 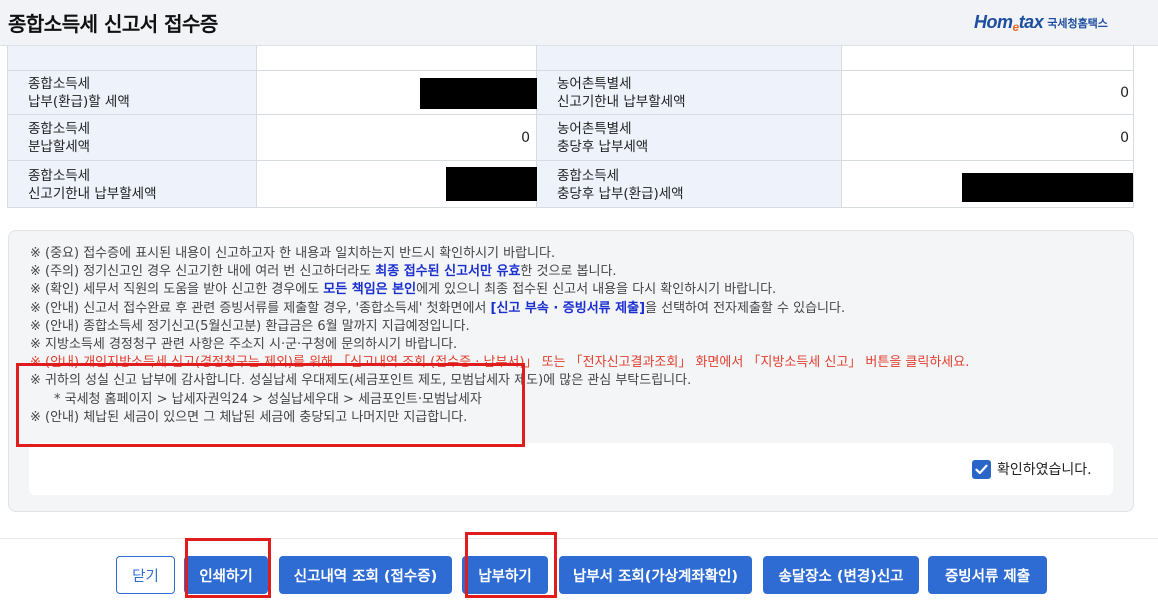 What do you see at coordinates (132, 92) in the screenshot?
I see `row-label: 종합소득세 납부(환급)할 세액` at bounding box center [132, 92].